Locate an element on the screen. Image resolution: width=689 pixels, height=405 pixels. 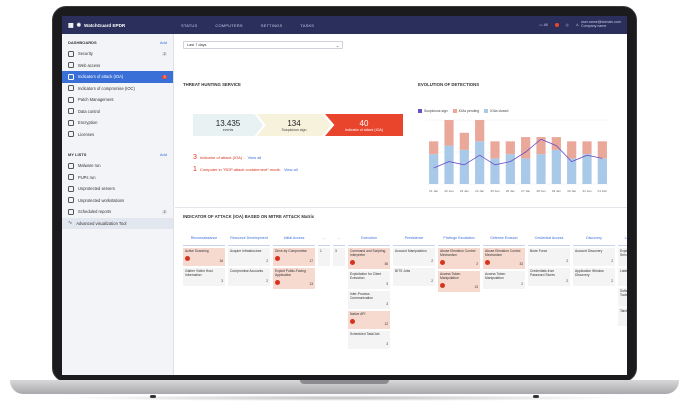
app-logo: ▦ ◉ WatchGuard EPDR is located at coordinates (117, 25).